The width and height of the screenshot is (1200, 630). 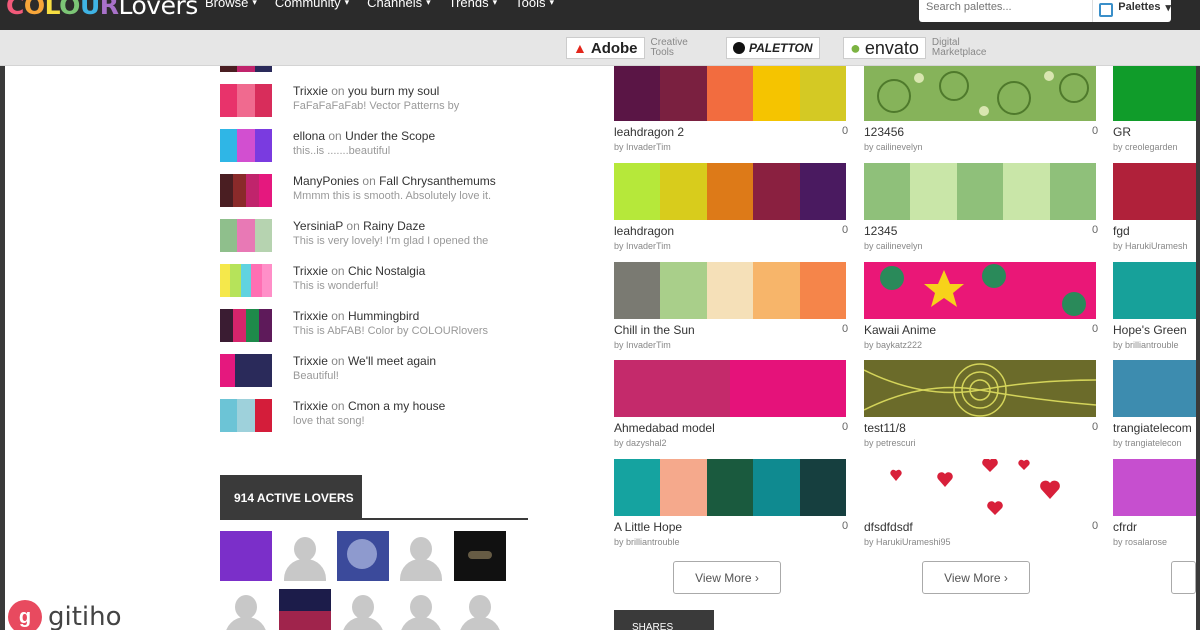 What do you see at coordinates (158, 10) in the screenshot?
I see `logo-lovers: Lovers` at bounding box center [158, 10].